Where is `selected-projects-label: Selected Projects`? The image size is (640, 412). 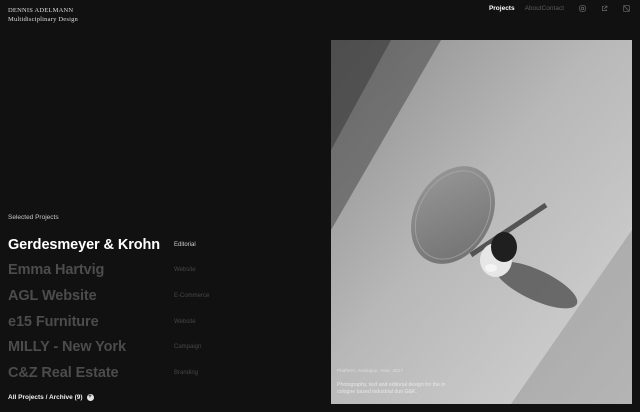
selected-projects-label: Selected Projects is located at coordinates (33, 217).